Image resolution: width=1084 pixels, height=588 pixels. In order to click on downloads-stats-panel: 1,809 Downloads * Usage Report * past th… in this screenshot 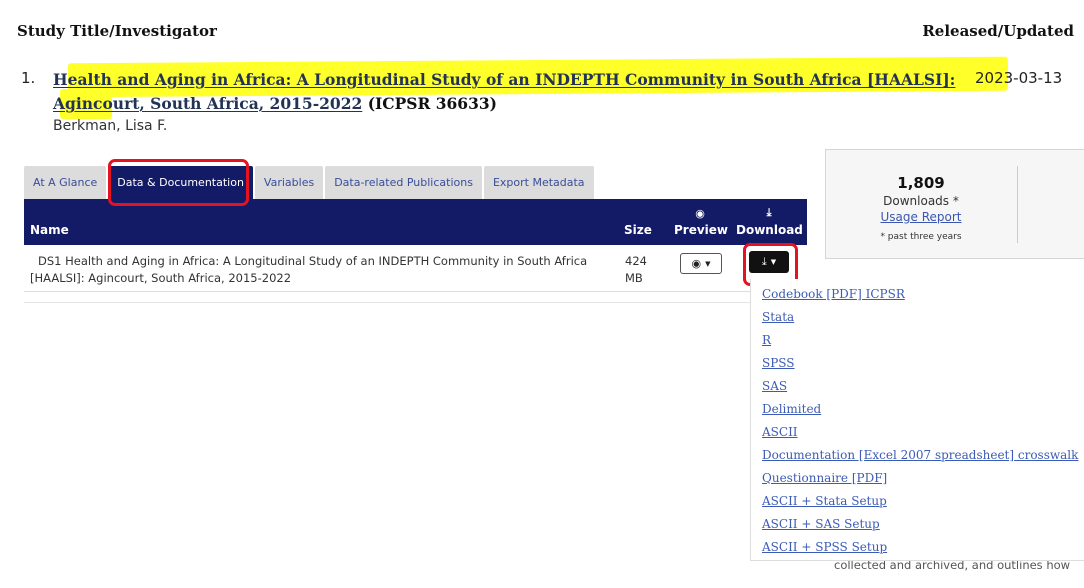, I will do `click(954, 204)`.